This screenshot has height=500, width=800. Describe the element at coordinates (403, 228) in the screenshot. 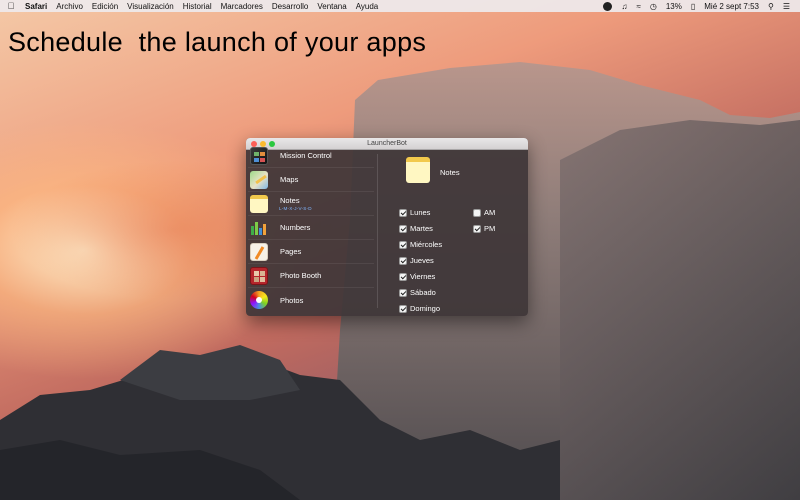

I see `day-martes-checkbox` at that location.